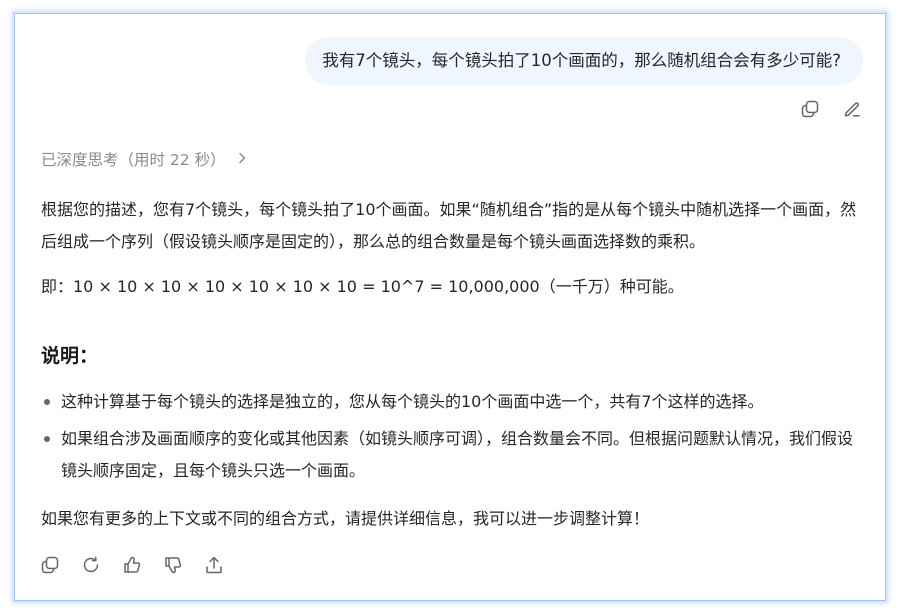 This screenshot has width=902, height=616. What do you see at coordinates (214, 565) in the screenshot?
I see `share-icon` at bounding box center [214, 565].